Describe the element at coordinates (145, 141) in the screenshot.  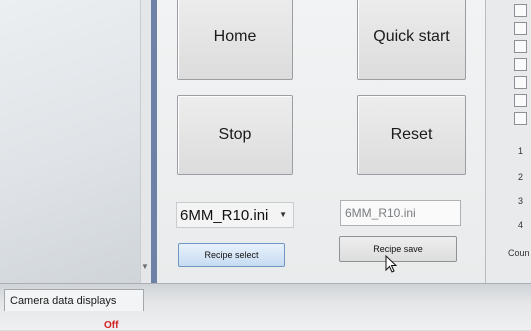
I see `left-scrollbar` at that location.